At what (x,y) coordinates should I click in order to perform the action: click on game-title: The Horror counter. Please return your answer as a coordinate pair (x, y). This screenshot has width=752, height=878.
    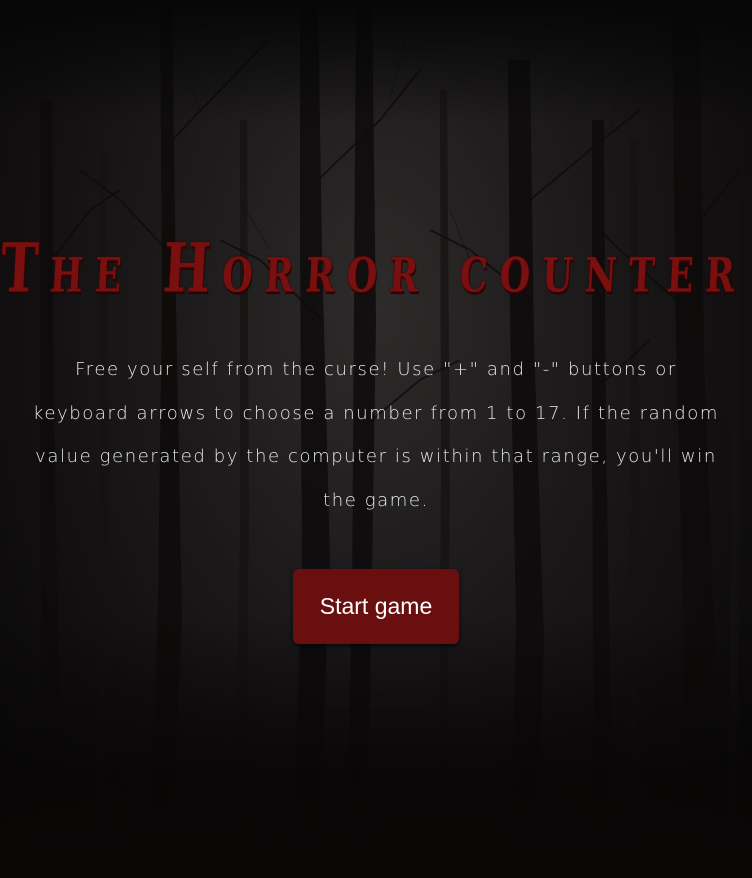
    Looking at the image, I should click on (374, 268).